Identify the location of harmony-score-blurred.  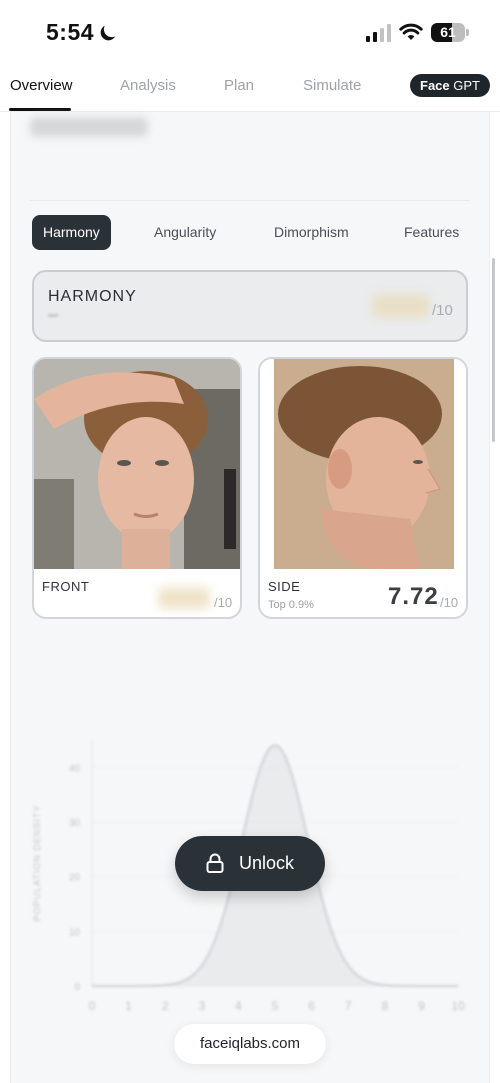
(401, 306).